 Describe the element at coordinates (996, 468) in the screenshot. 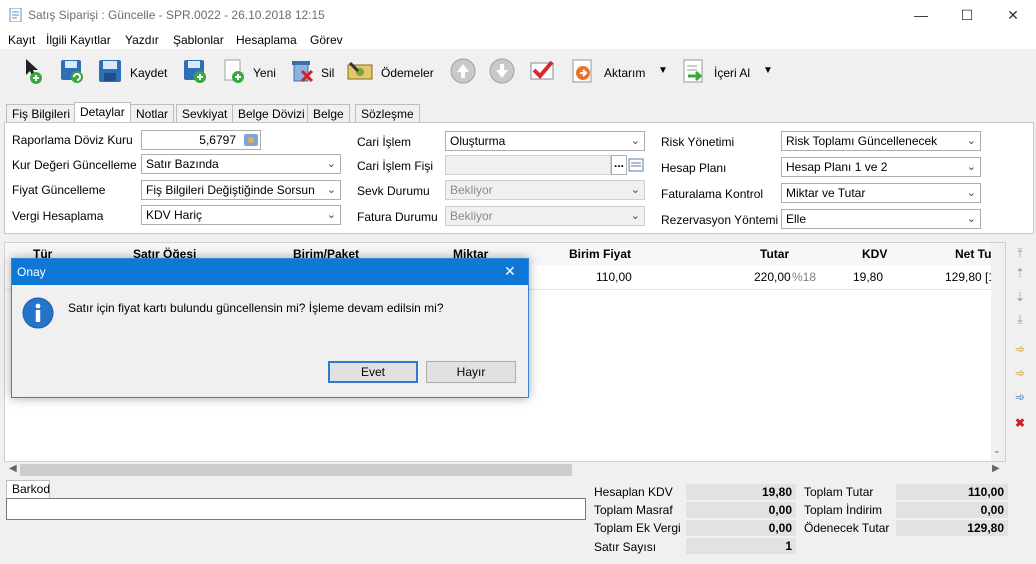

I see `scroll-right-icon: ▶` at that location.